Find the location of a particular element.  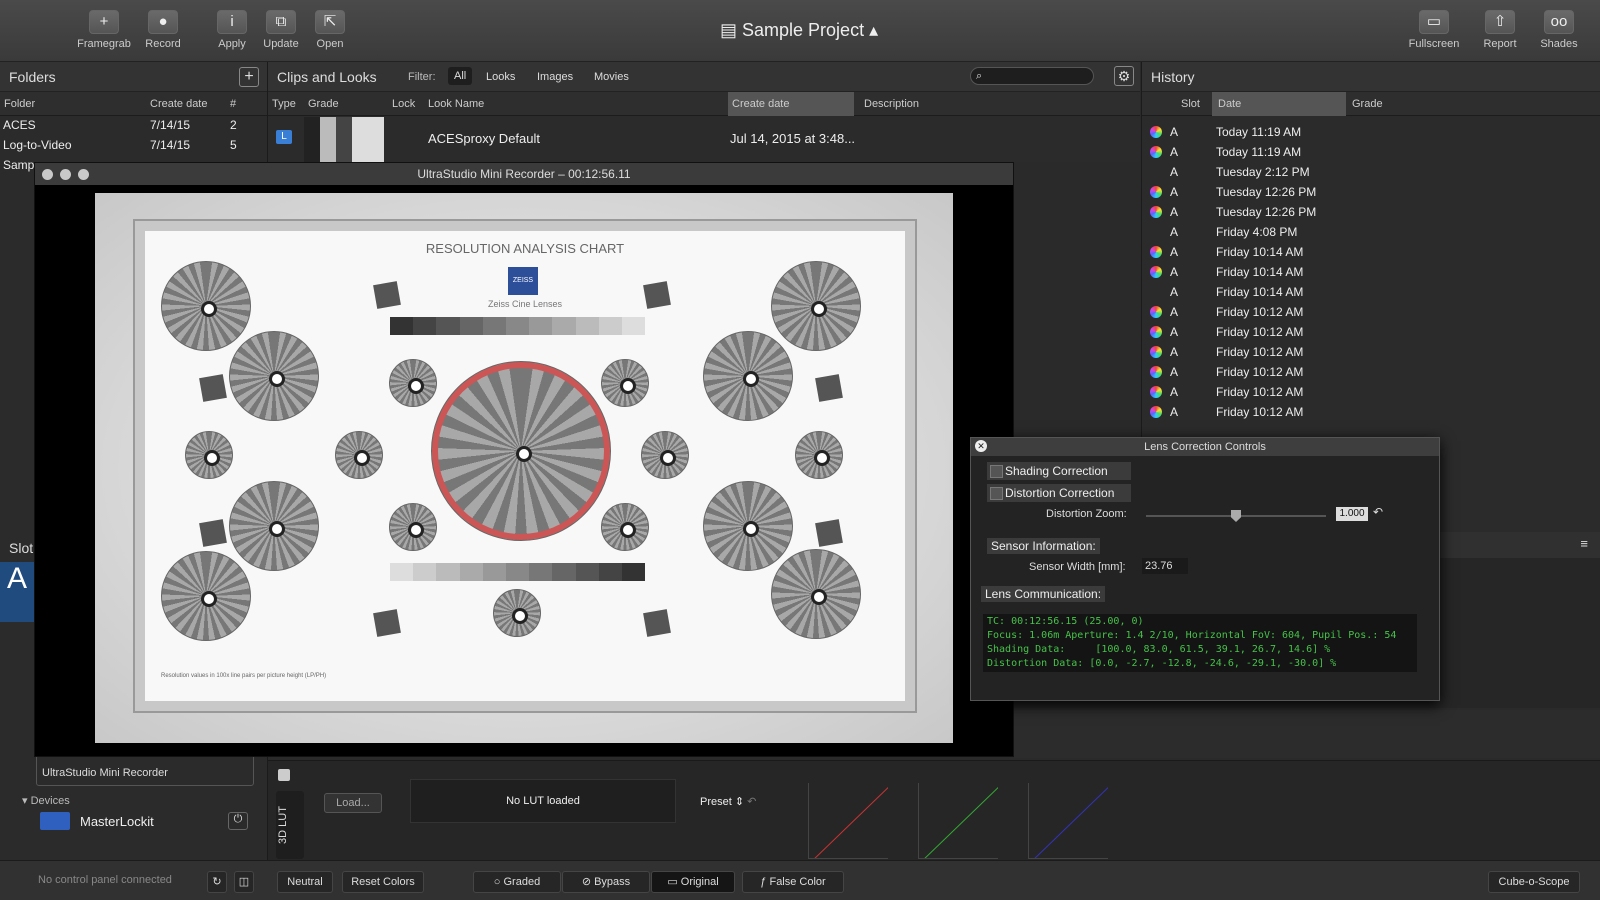

col-description: Description is located at coordinates (891, 104).